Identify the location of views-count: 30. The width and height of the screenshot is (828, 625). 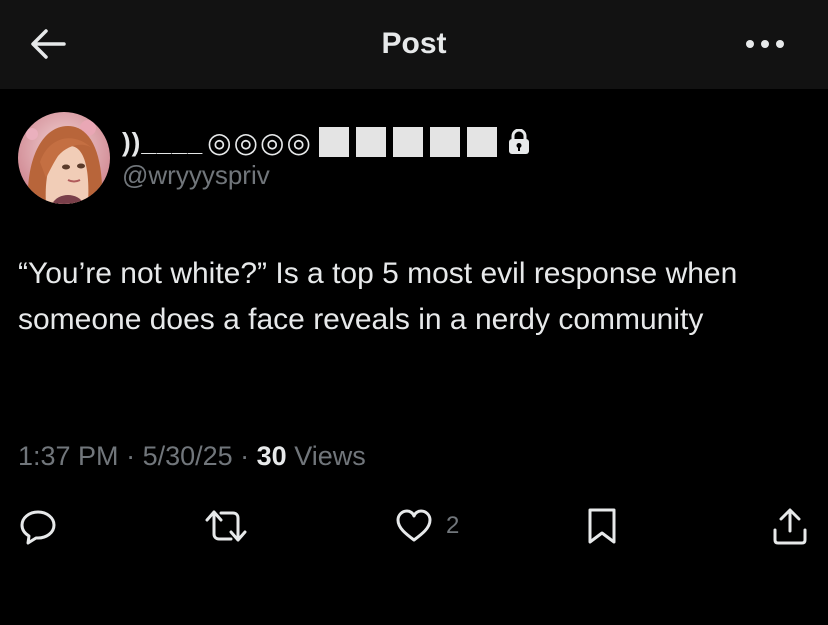
(272, 456).